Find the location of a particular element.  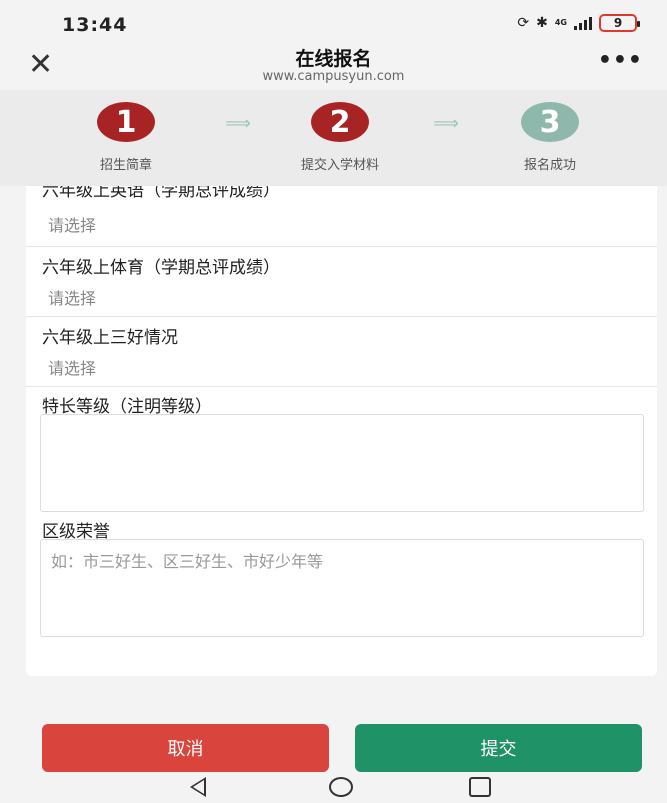

battery-level: 9 is located at coordinates (618, 23).